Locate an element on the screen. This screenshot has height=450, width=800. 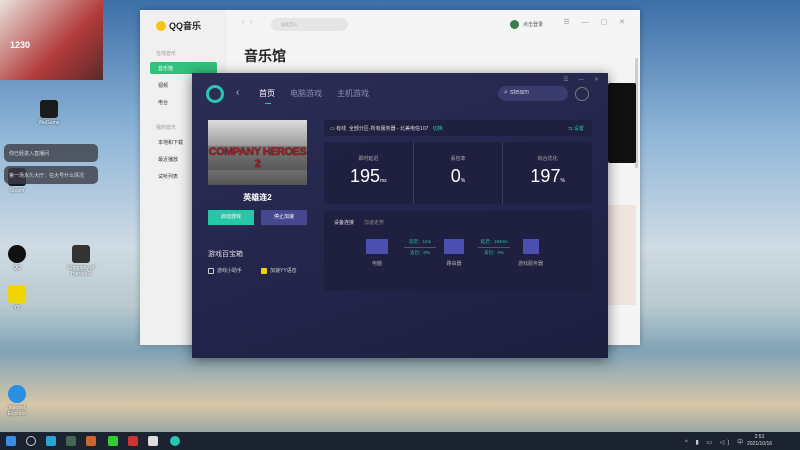
stat-packet-loss: 丢包率 0% is located at coordinates (459, 173).